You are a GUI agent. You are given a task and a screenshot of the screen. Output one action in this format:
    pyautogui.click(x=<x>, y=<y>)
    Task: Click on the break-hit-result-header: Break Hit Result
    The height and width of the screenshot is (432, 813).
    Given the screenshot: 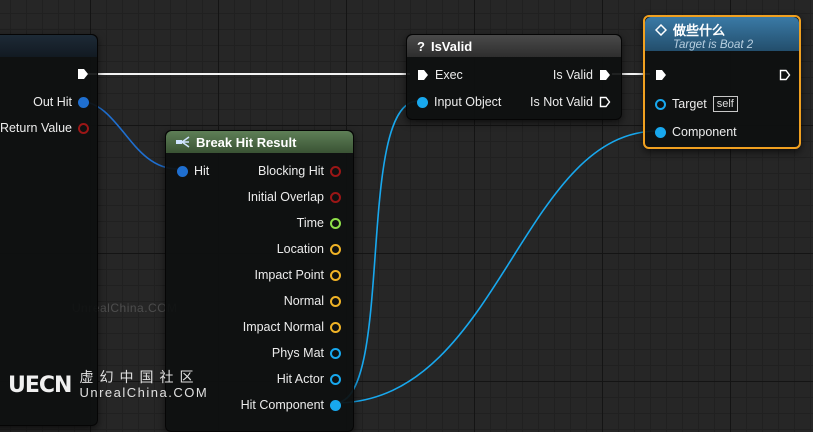 What is the action you would take?
    pyautogui.click(x=259, y=142)
    